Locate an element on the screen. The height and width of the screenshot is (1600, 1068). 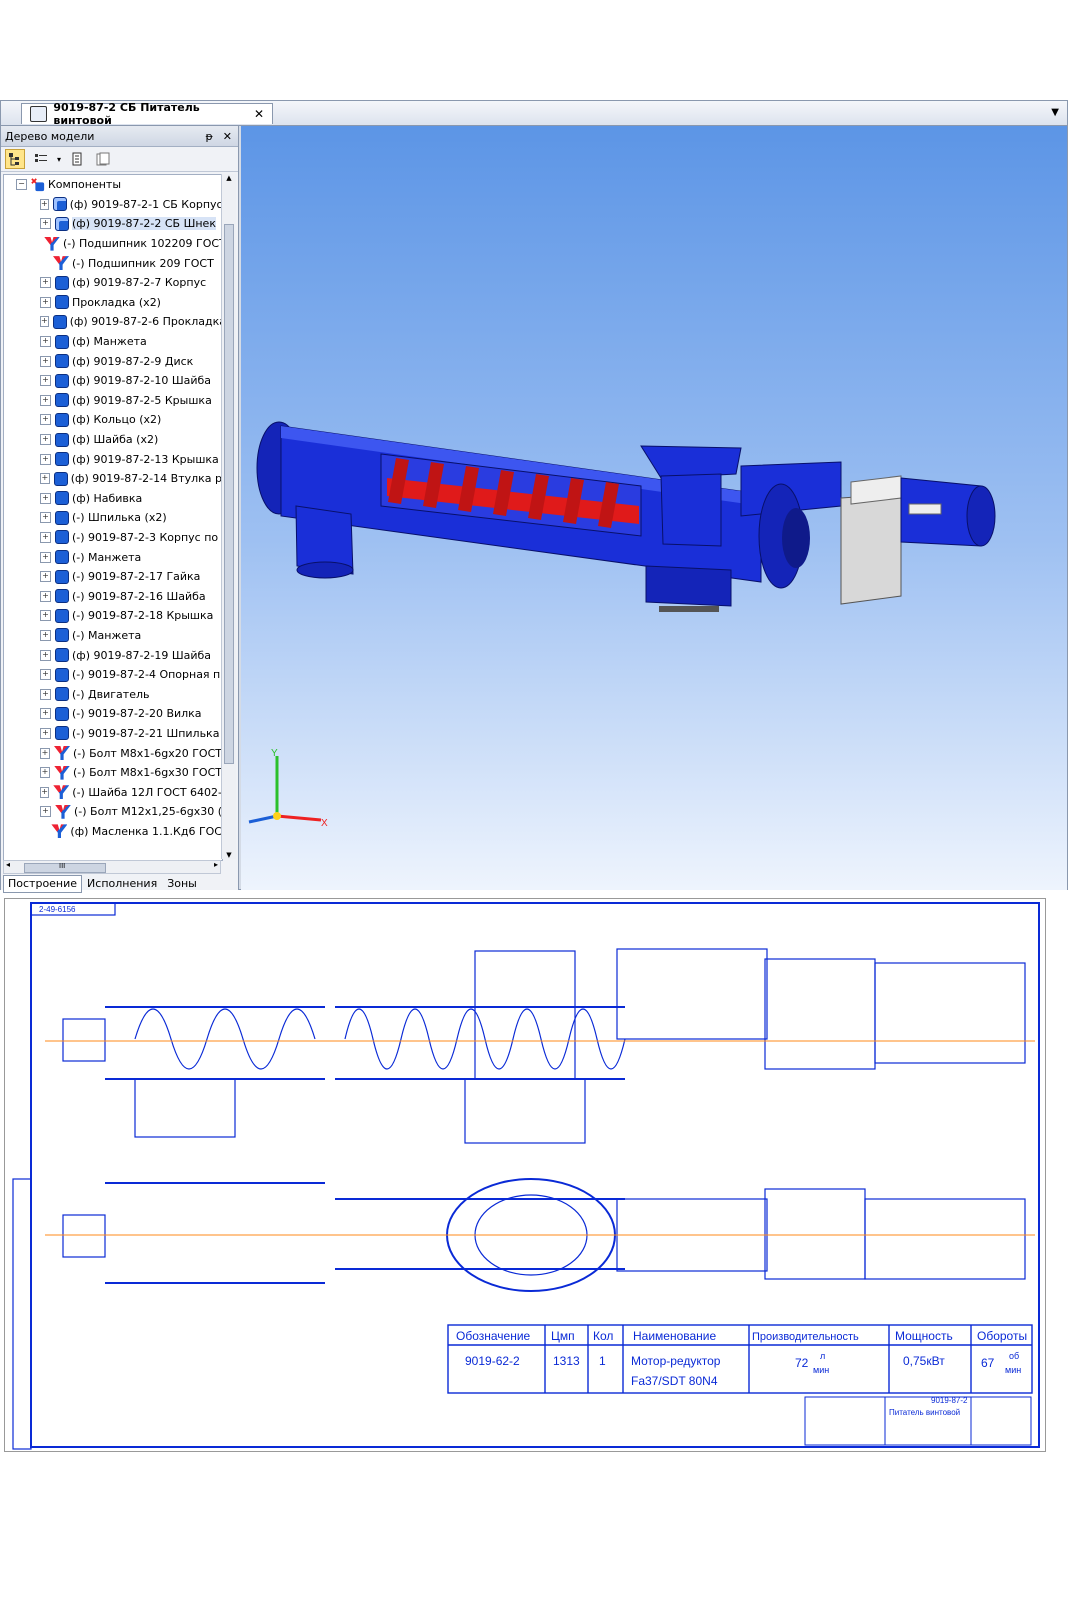
tree-item-label: (ф) 9019-87-2-14 Втулка р is located at coordinates (146, 479).